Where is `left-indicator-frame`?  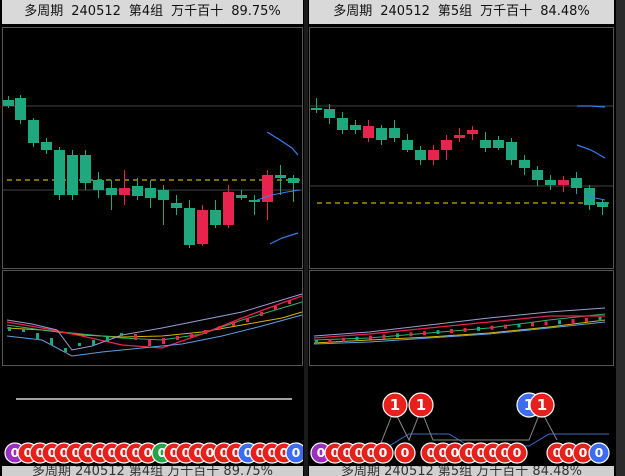 left-indicator-frame is located at coordinates (152, 318).